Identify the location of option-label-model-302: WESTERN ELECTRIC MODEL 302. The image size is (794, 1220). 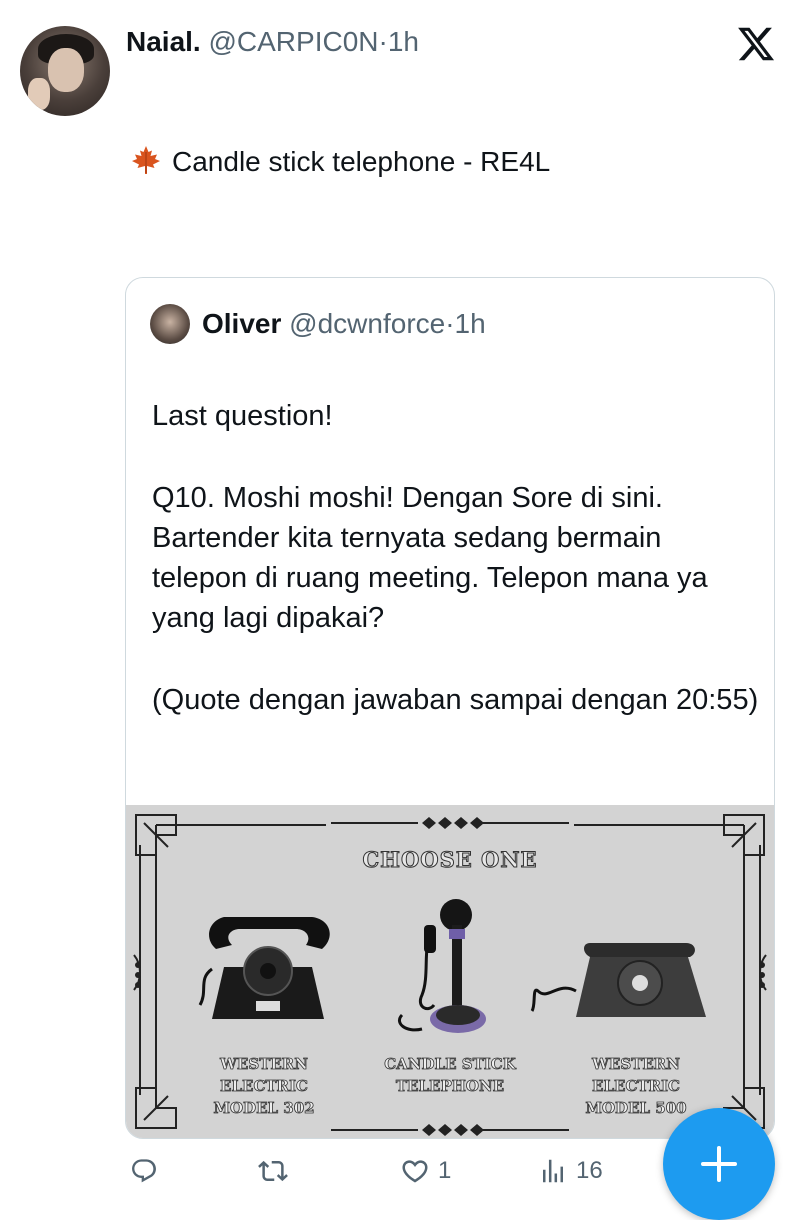
(264, 1086).